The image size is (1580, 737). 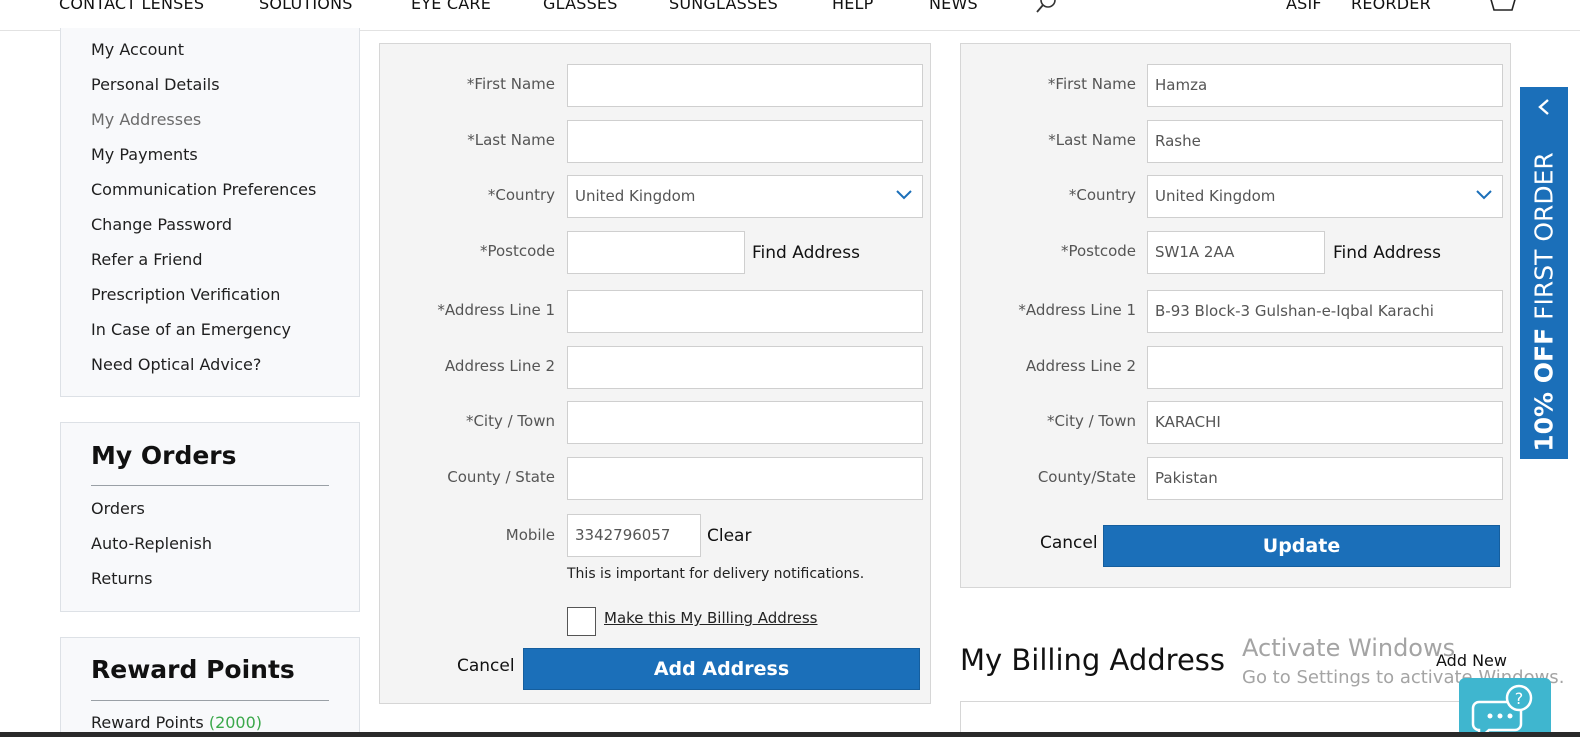 I want to click on menu-returns: Returns, so click(x=121, y=578).